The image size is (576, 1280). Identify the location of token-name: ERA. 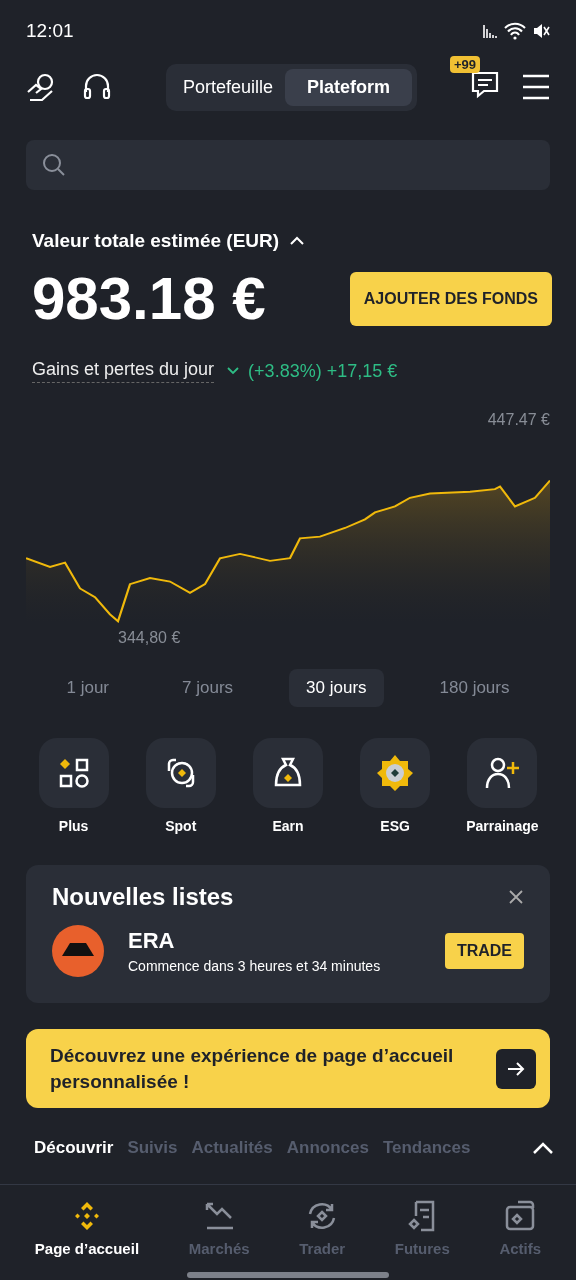
(152, 941).